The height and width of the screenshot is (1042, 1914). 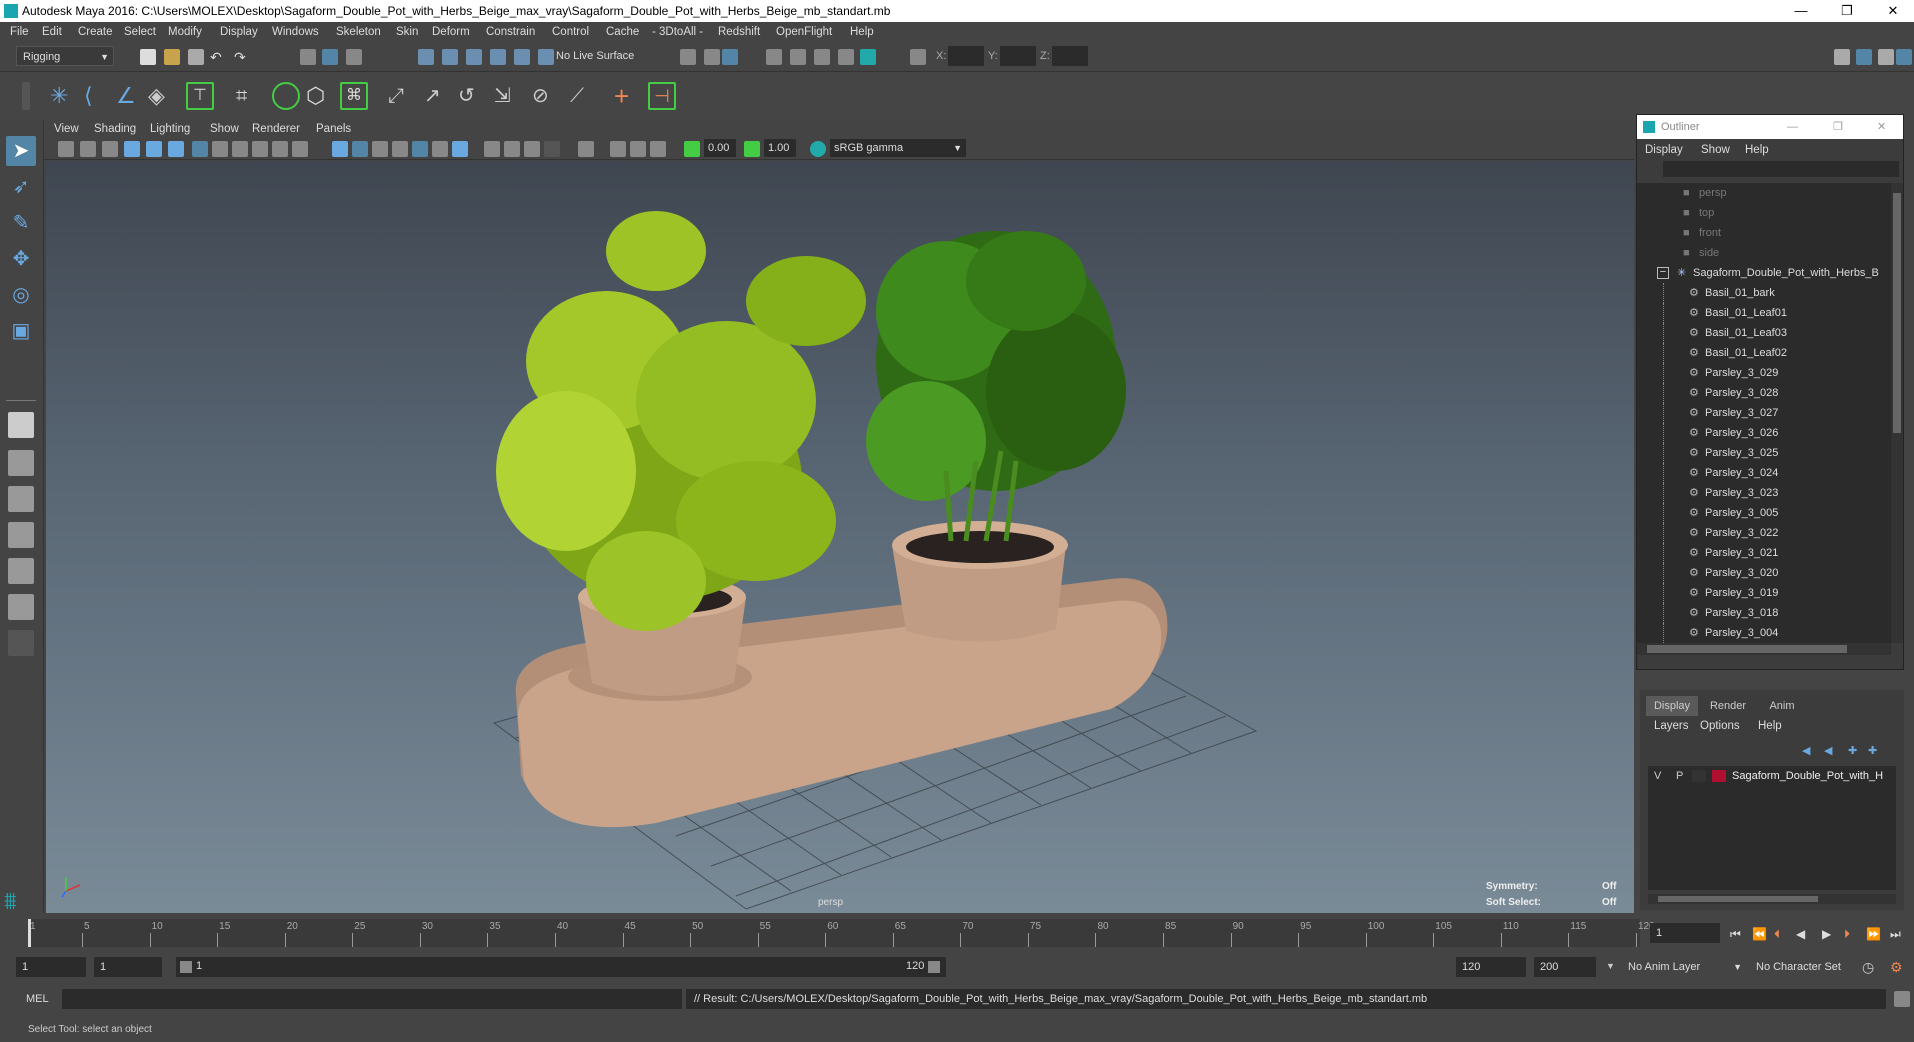 What do you see at coordinates (1762, 313) in the screenshot?
I see `outliner-item: ⚙ Basil_01_Leaf01` at bounding box center [1762, 313].